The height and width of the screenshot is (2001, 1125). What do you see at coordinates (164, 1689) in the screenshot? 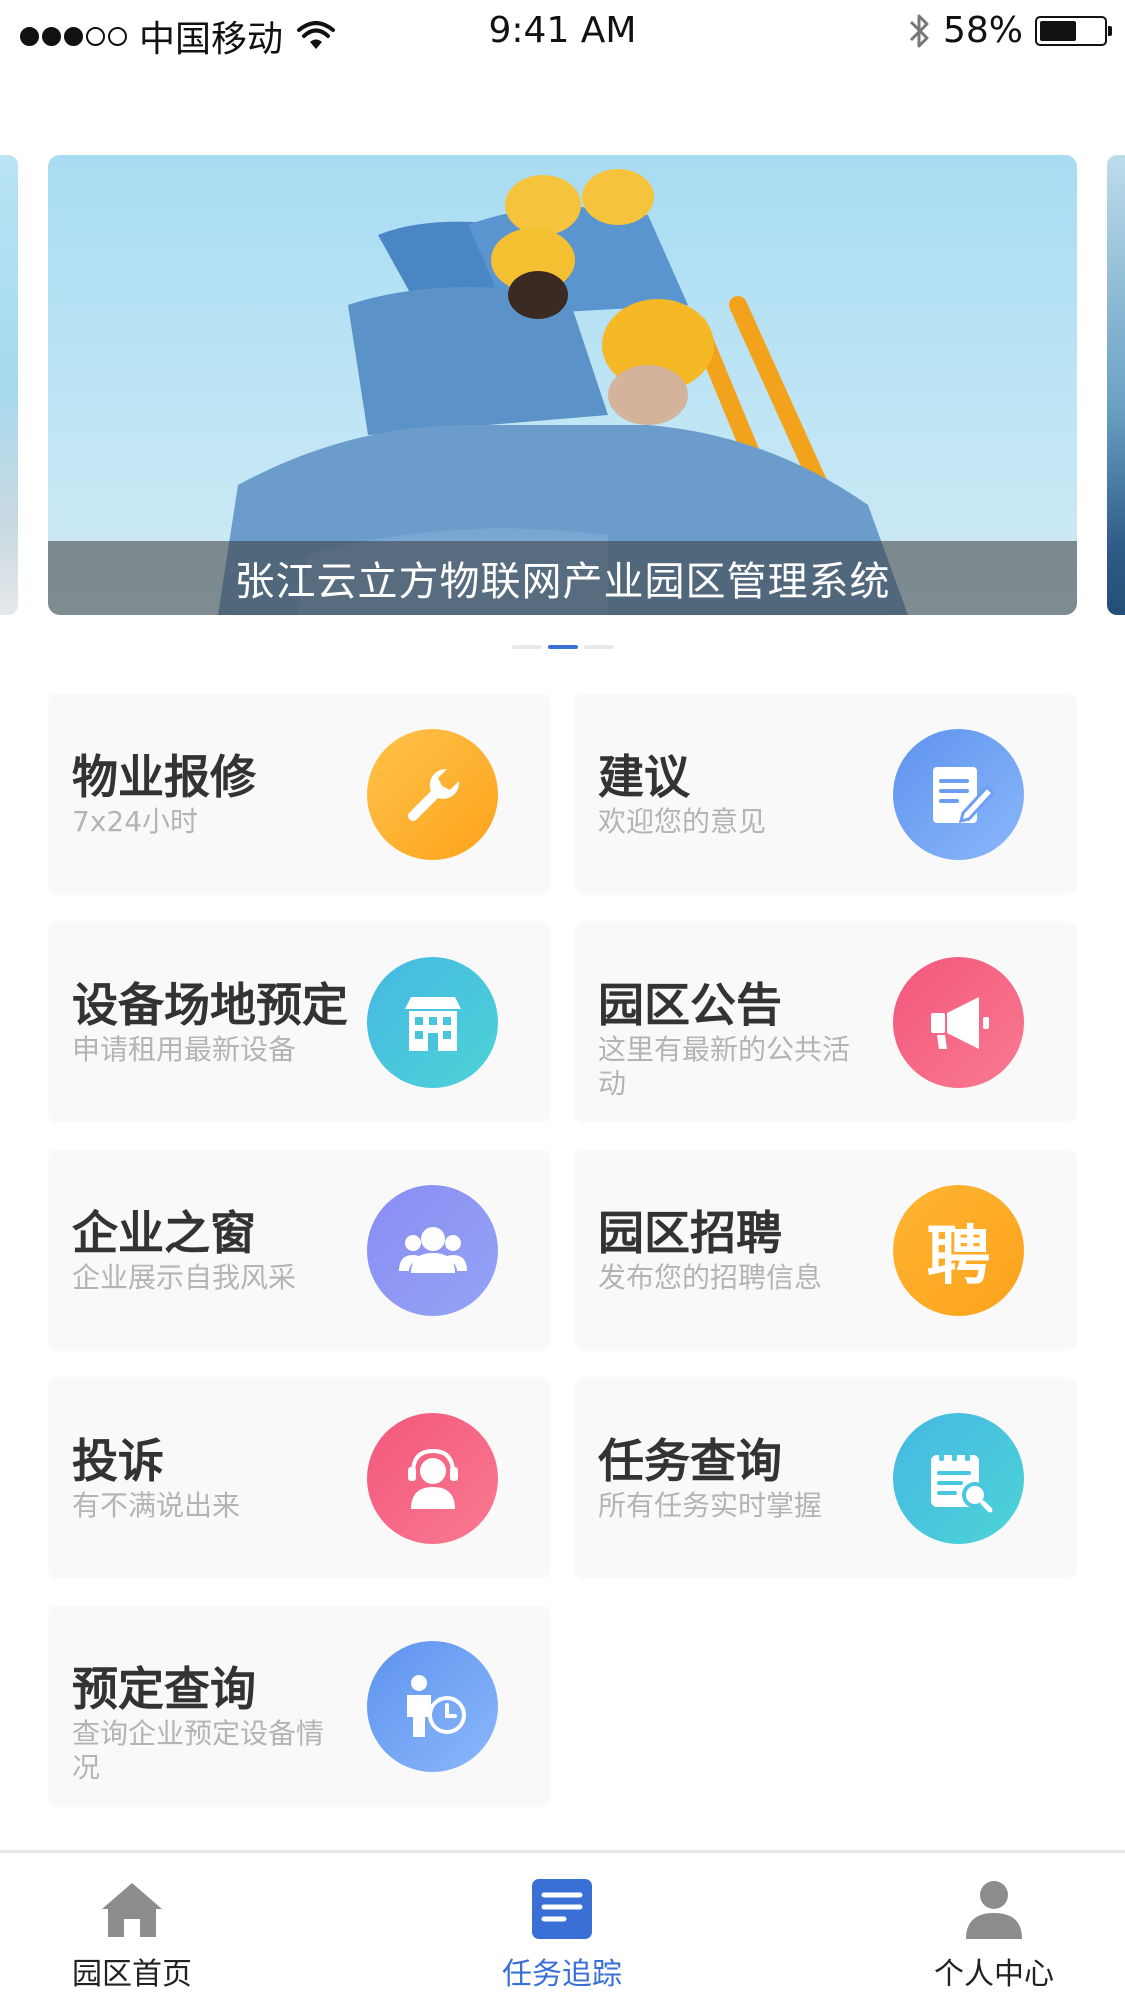
I see `card-title: 预定查询` at bounding box center [164, 1689].